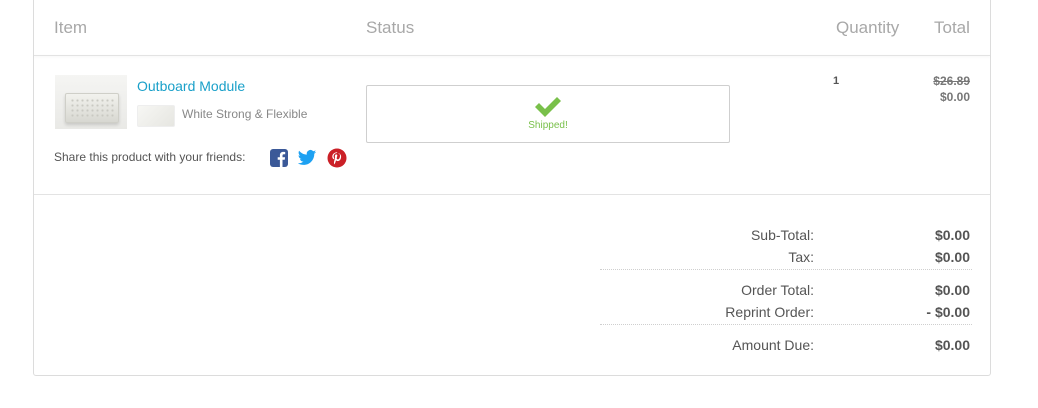  I want to click on tax-value: $0.00, so click(952, 257).